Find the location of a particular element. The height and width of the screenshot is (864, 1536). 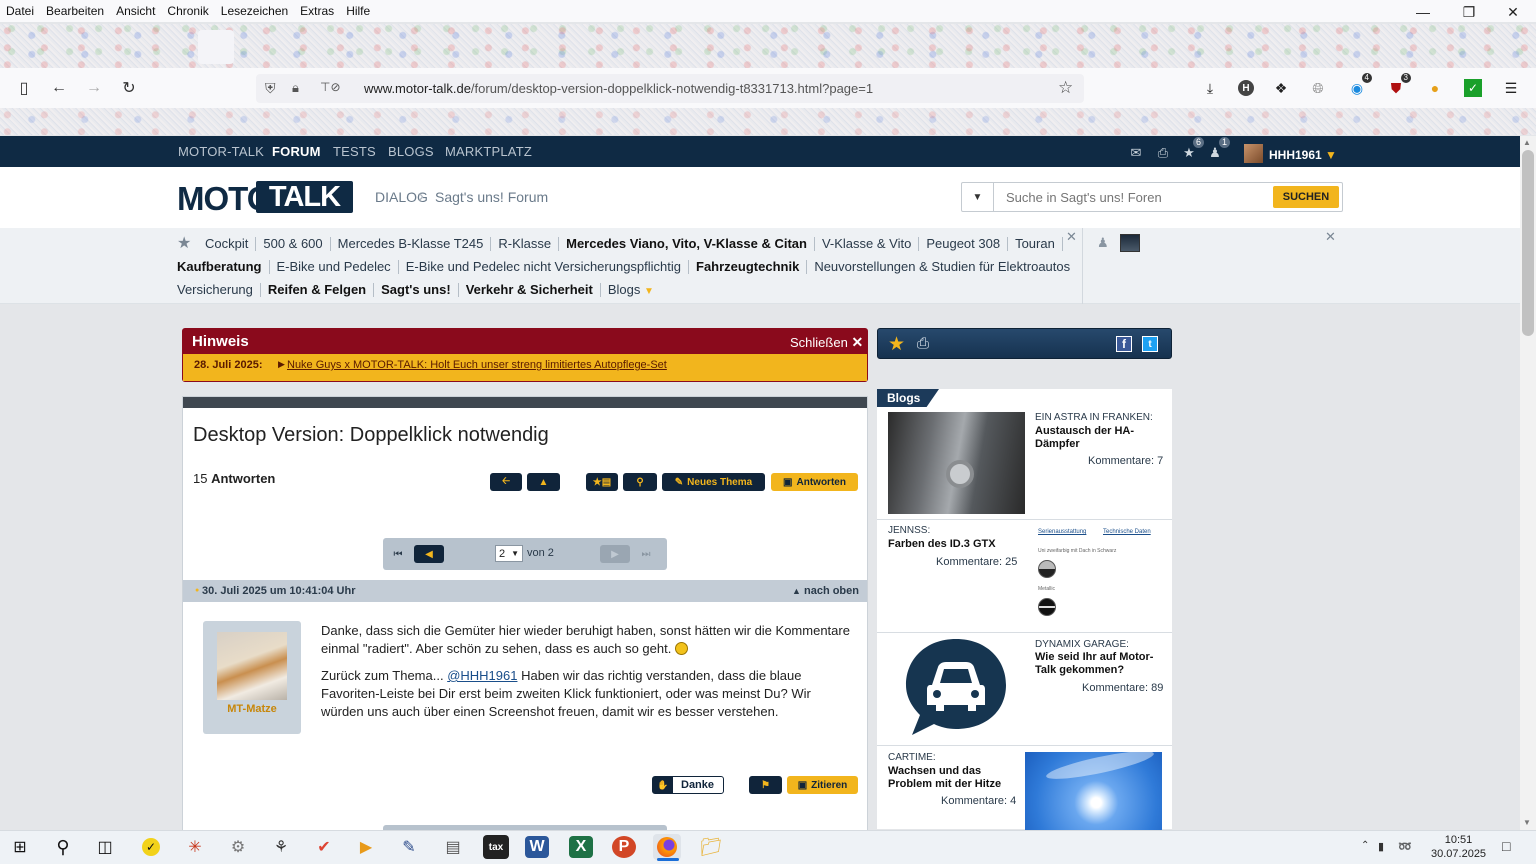

windows-start-icon: ⊞ is located at coordinates (20, 847).